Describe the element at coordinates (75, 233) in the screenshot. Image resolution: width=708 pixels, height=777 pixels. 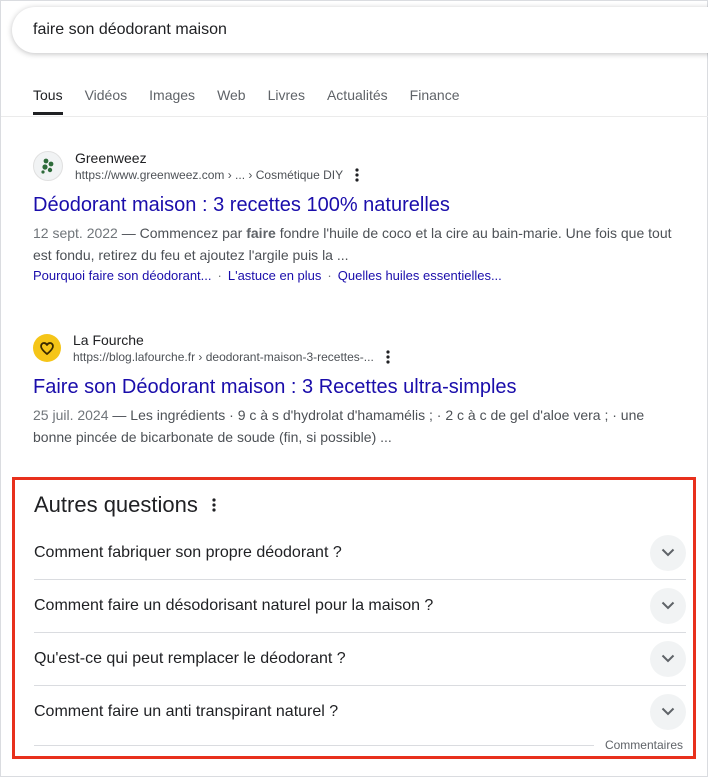
I see `result-date: 12 sept. 2022` at that location.